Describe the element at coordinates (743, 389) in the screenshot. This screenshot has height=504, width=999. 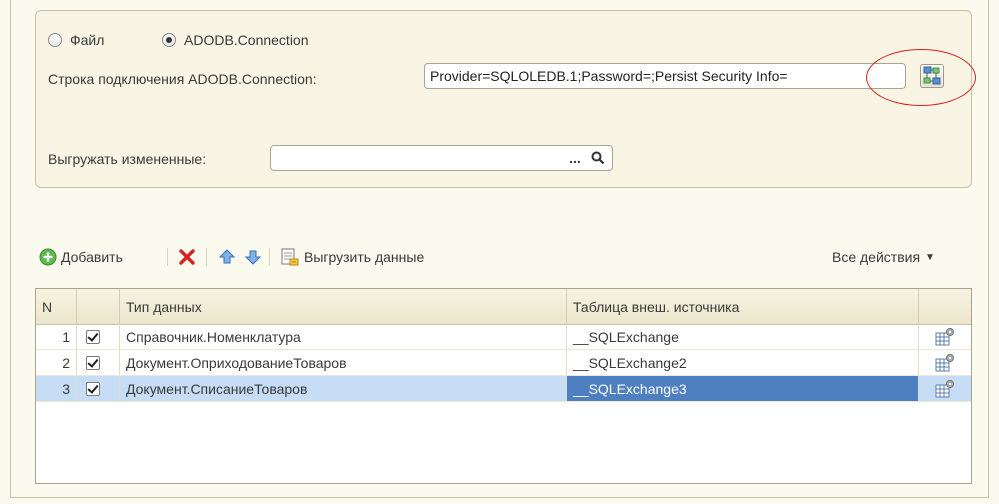
I see `row-source-table: __SQLExchange3` at that location.